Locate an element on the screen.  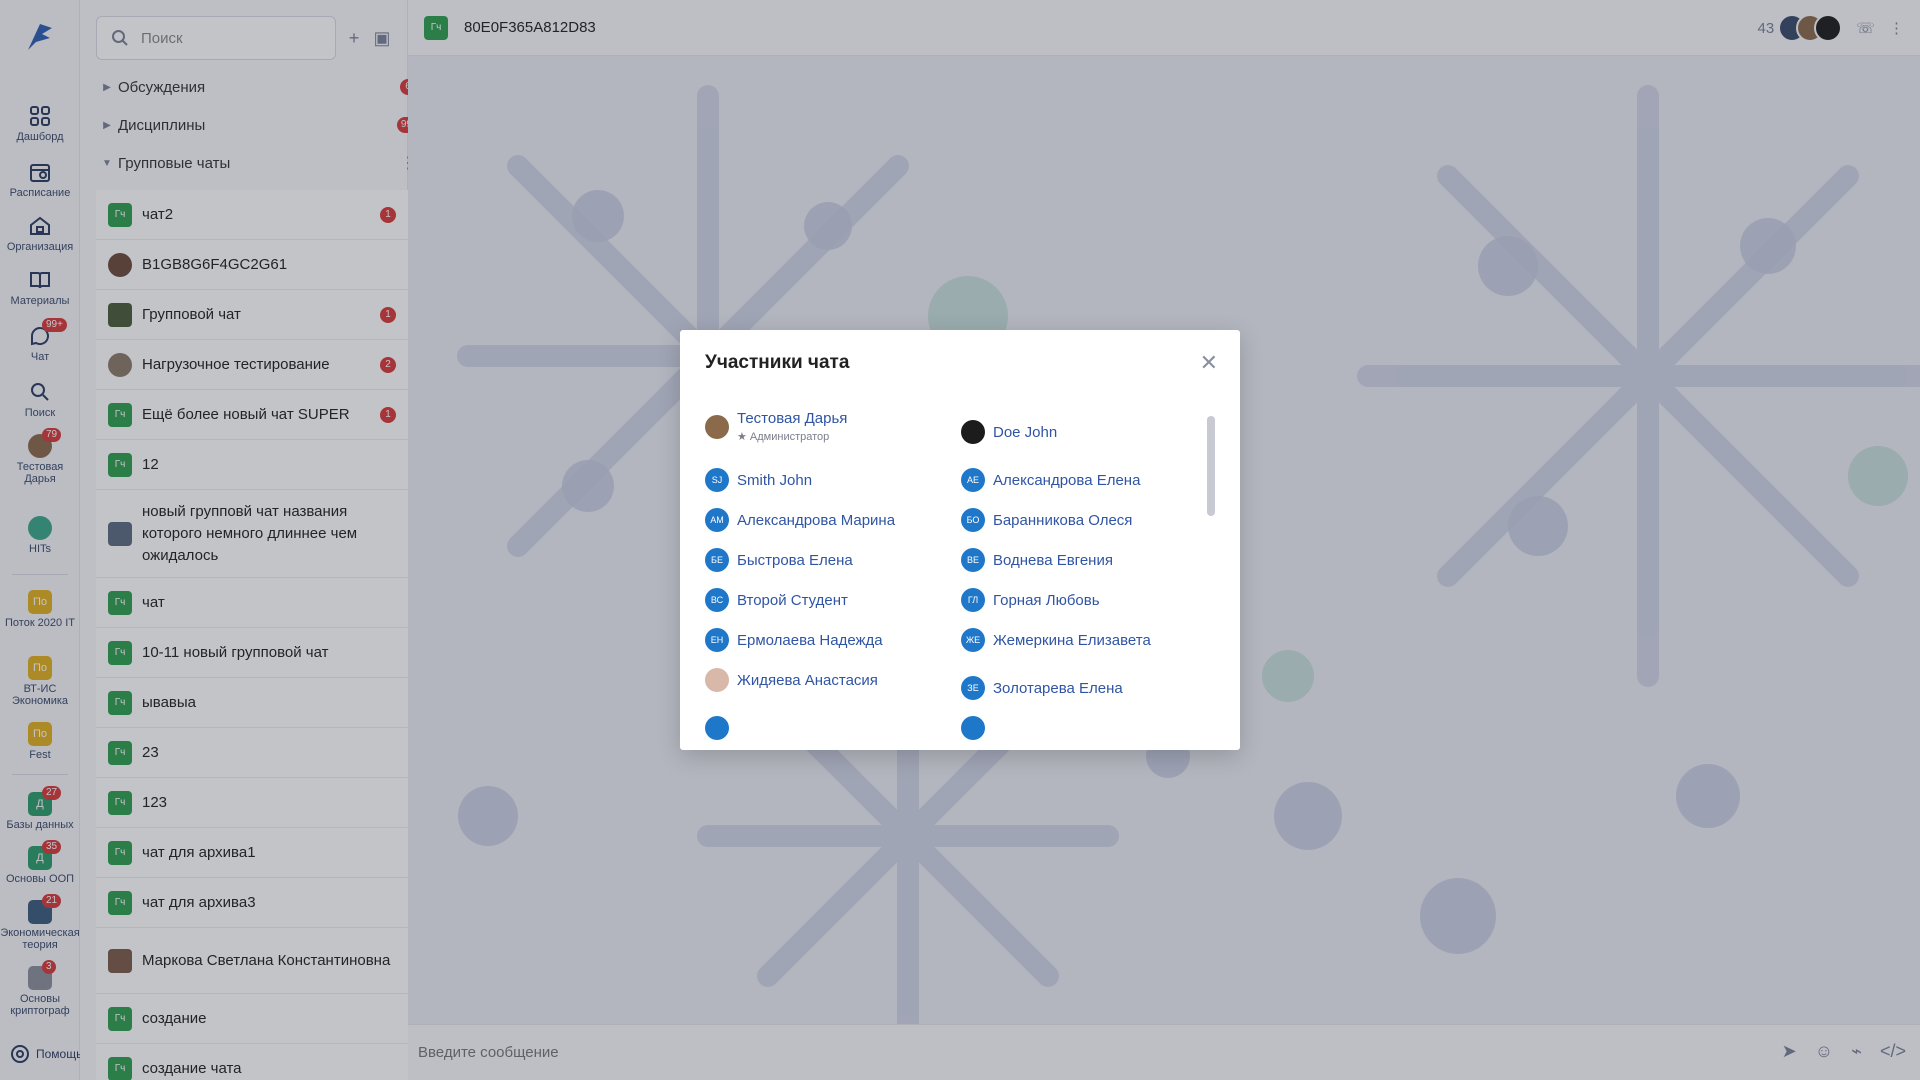
member-item: ВС Второй Студент is located at coordinates (776, 600).